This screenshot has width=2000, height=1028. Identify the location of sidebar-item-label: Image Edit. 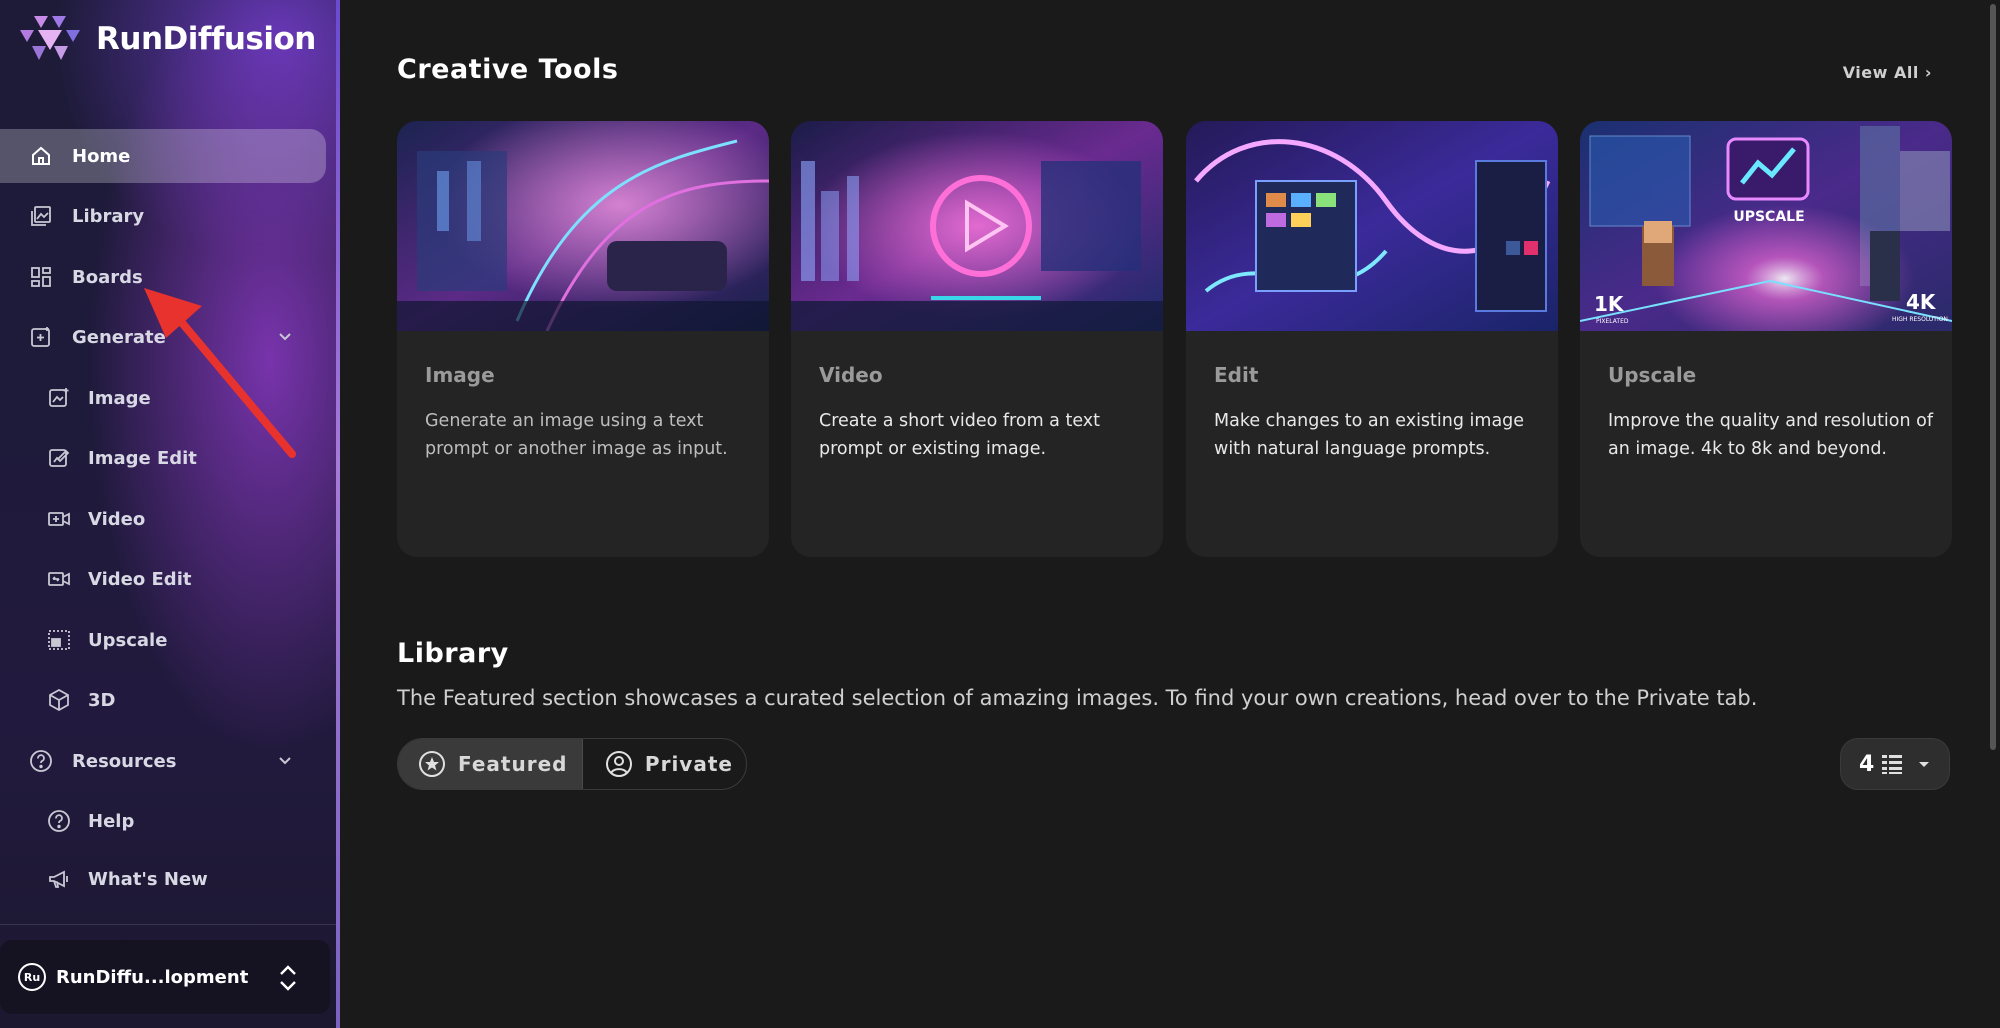
(142, 458).